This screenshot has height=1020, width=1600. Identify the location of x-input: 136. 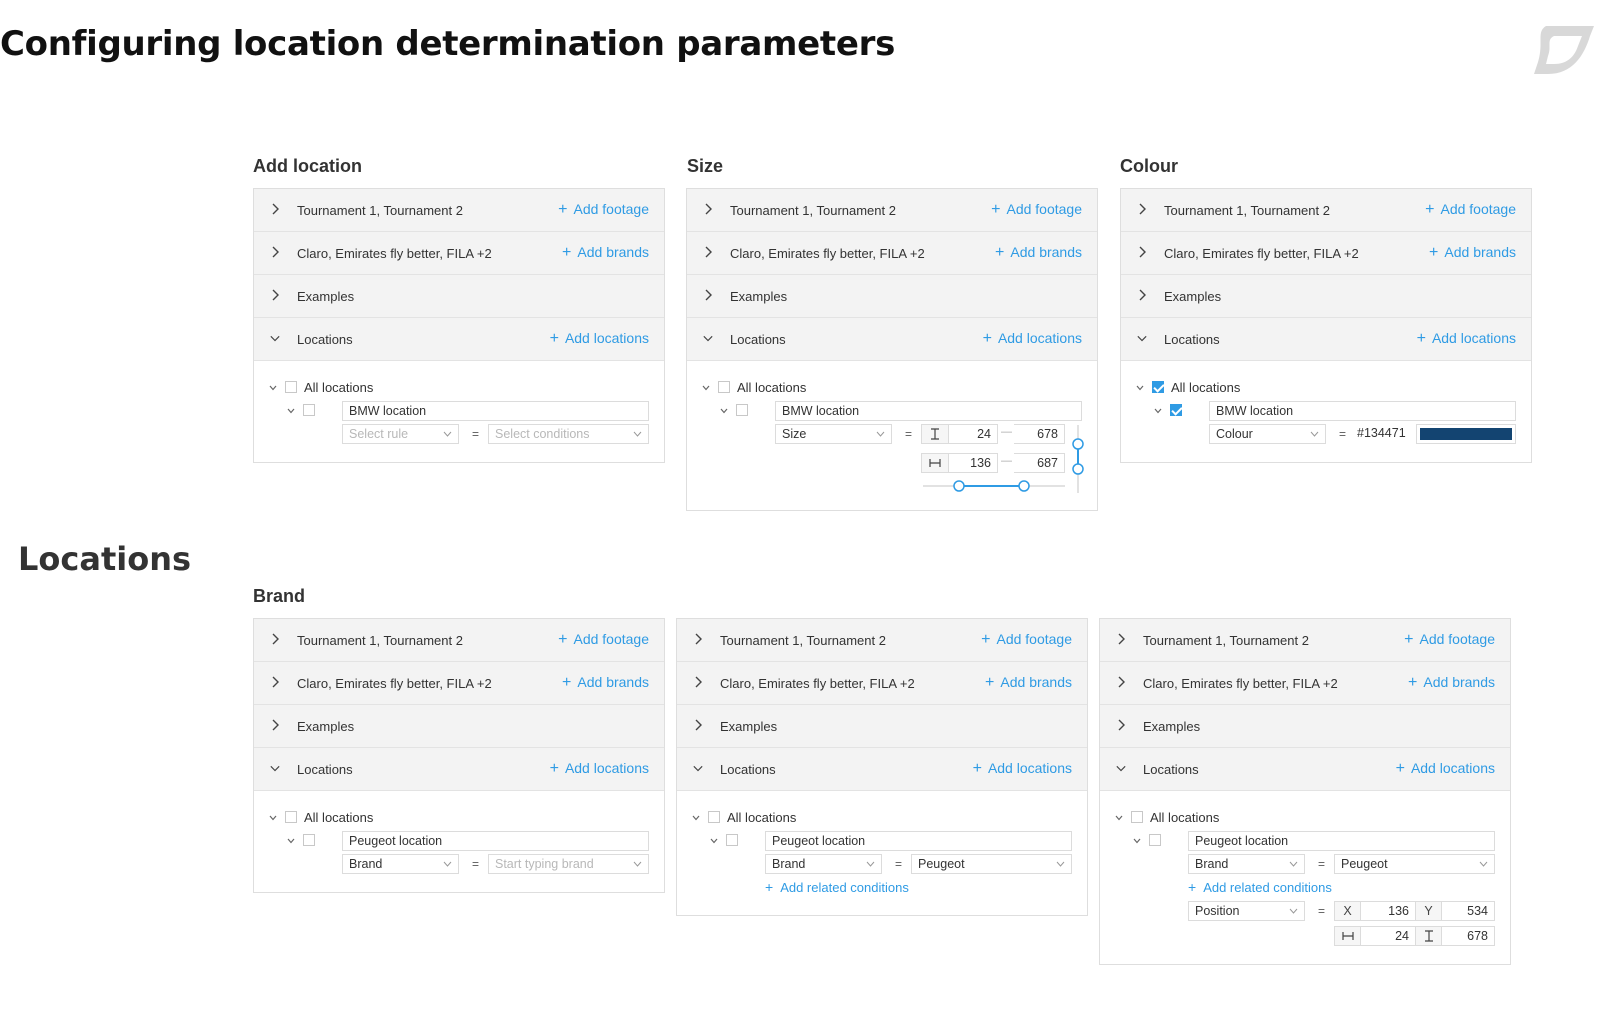
(1388, 911).